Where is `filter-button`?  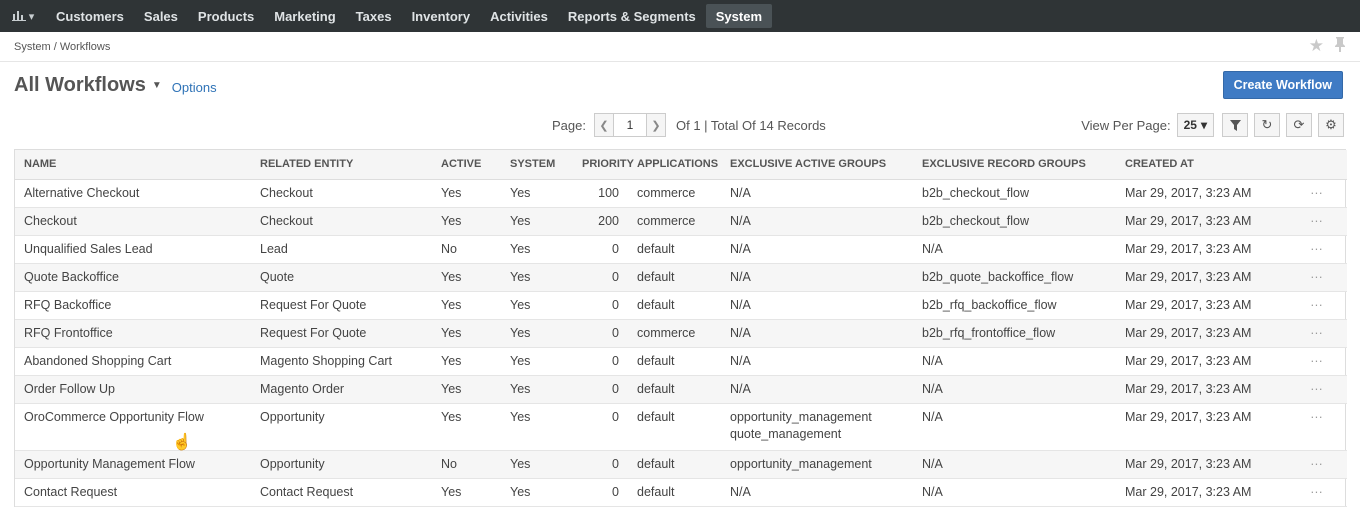 filter-button is located at coordinates (1235, 125).